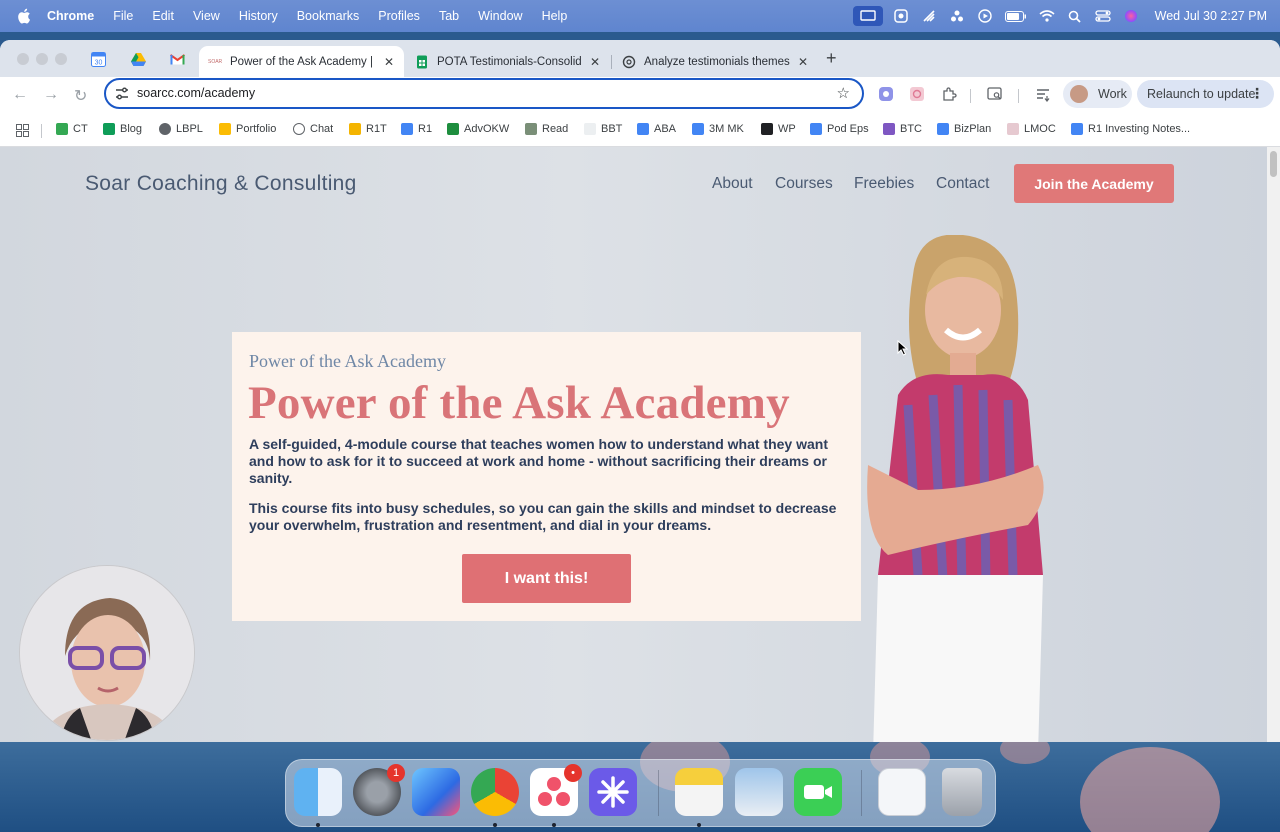 The height and width of the screenshot is (832, 1280). What do you see at coordinates (138, 59) in the screenshot?
I see `pinned-tab-drive` at bounding box center [138, 59].